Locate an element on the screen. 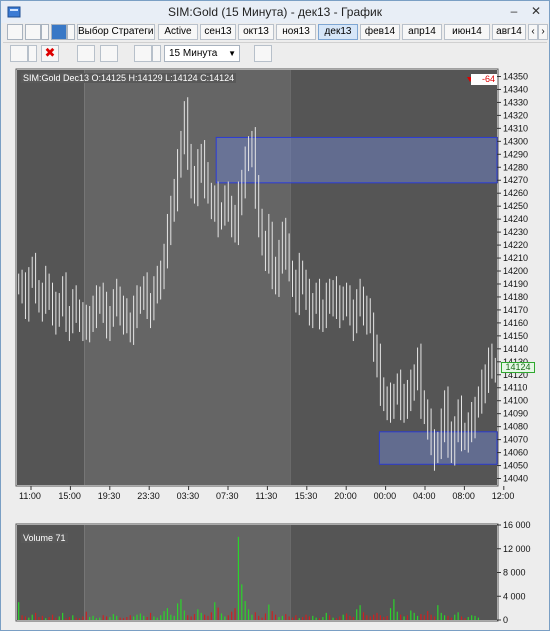 This screenshot has width=550, height=631. strategy-selector: Выбор Стратегии is located at coordinates (116, 32).